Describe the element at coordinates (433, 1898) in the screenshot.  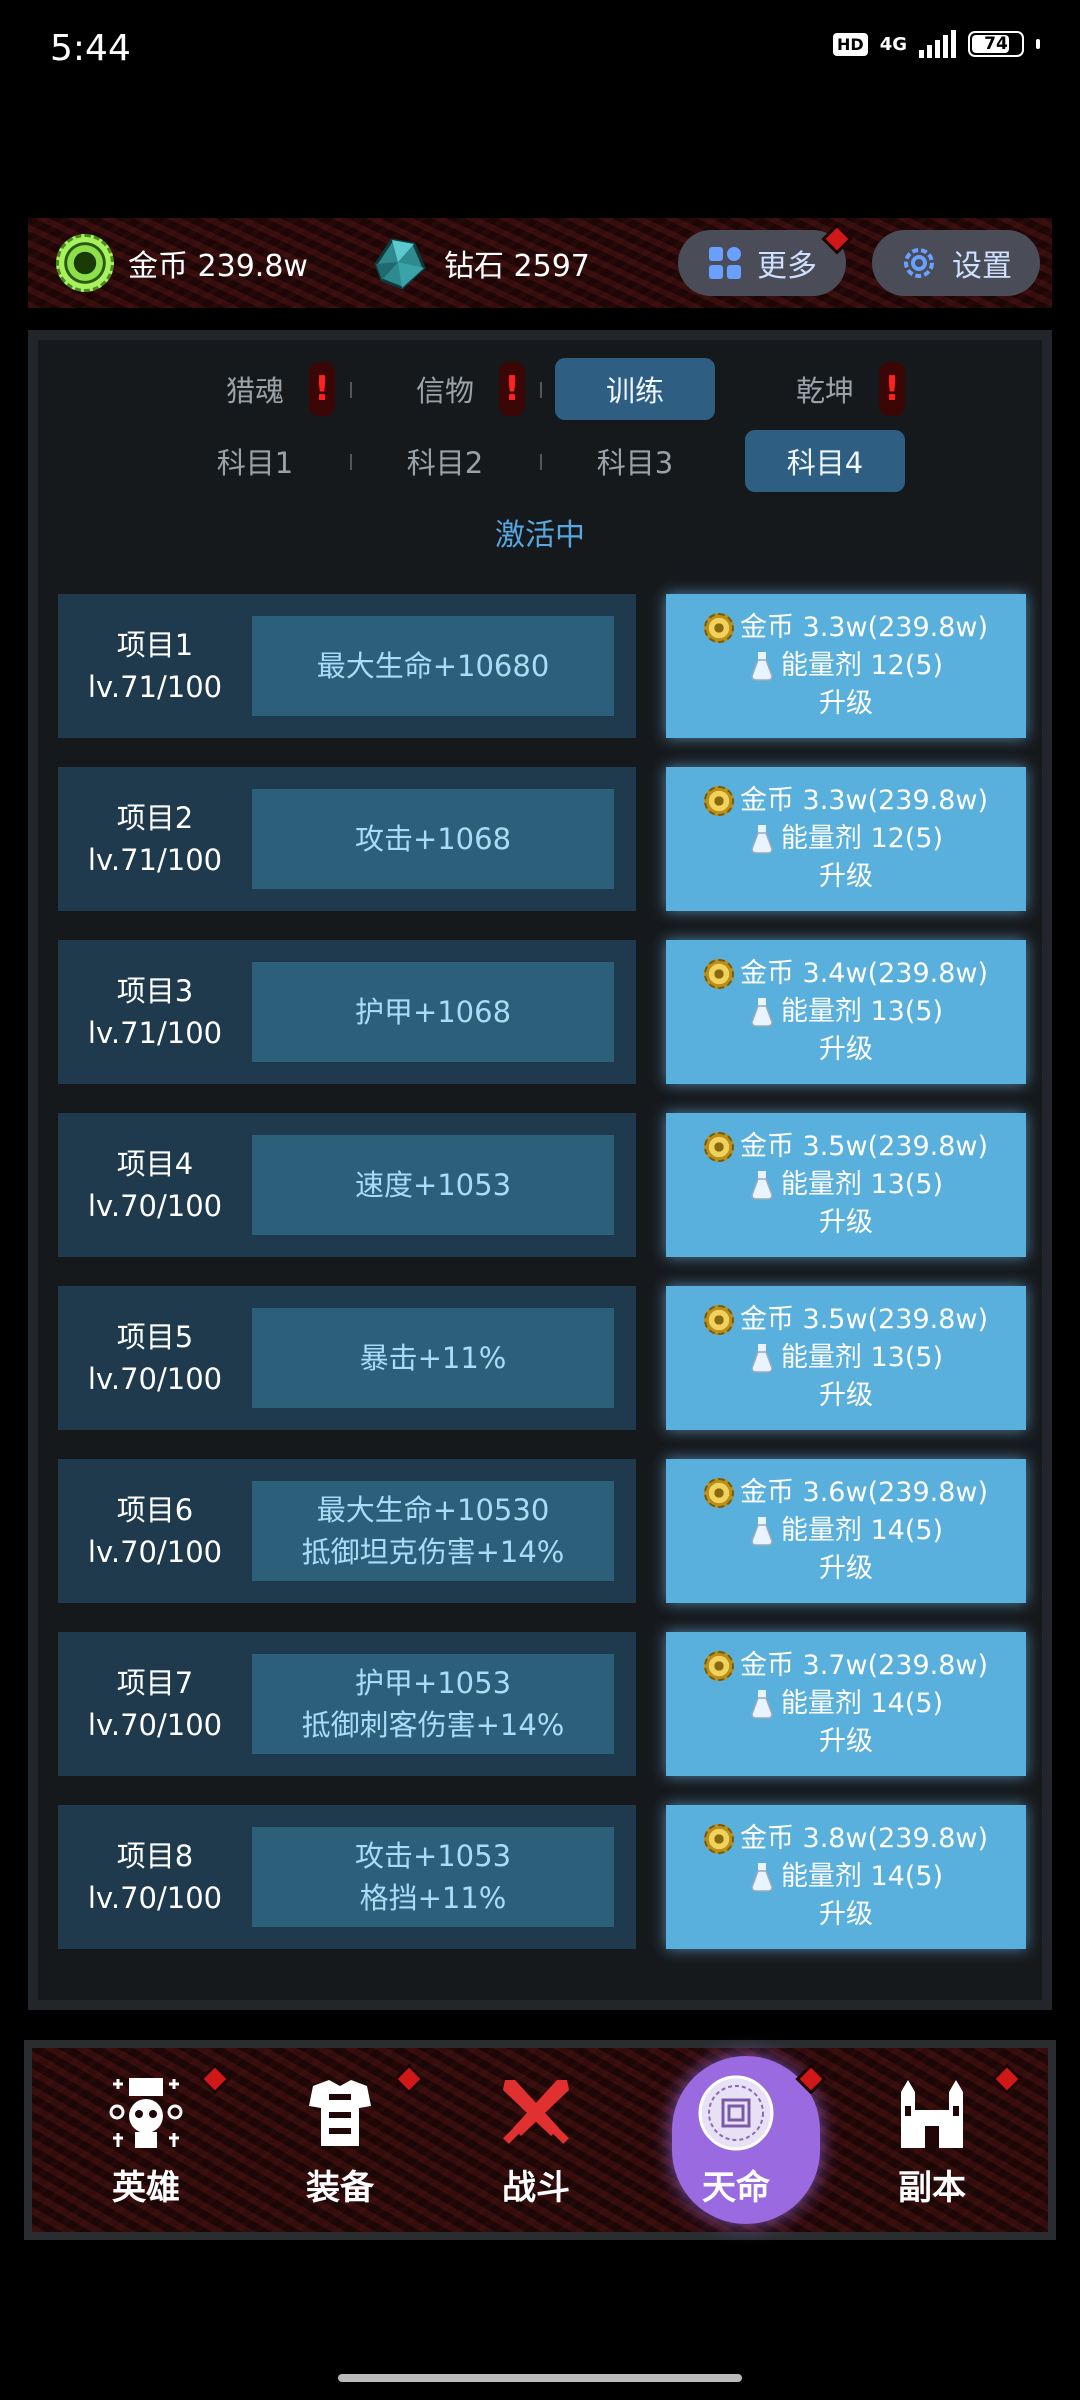
I see `effect-line-2: 格挡+11%` at that location.